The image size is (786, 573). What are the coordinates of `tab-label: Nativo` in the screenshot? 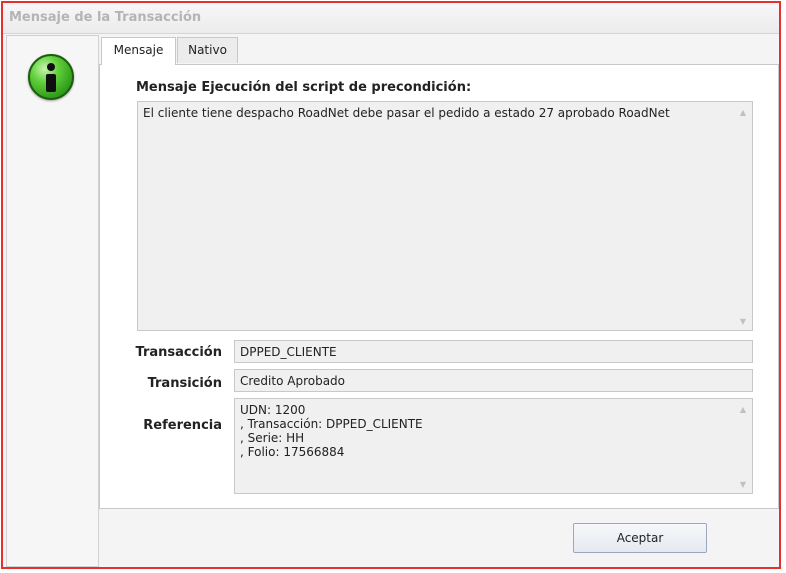 It's located at (207, 50).